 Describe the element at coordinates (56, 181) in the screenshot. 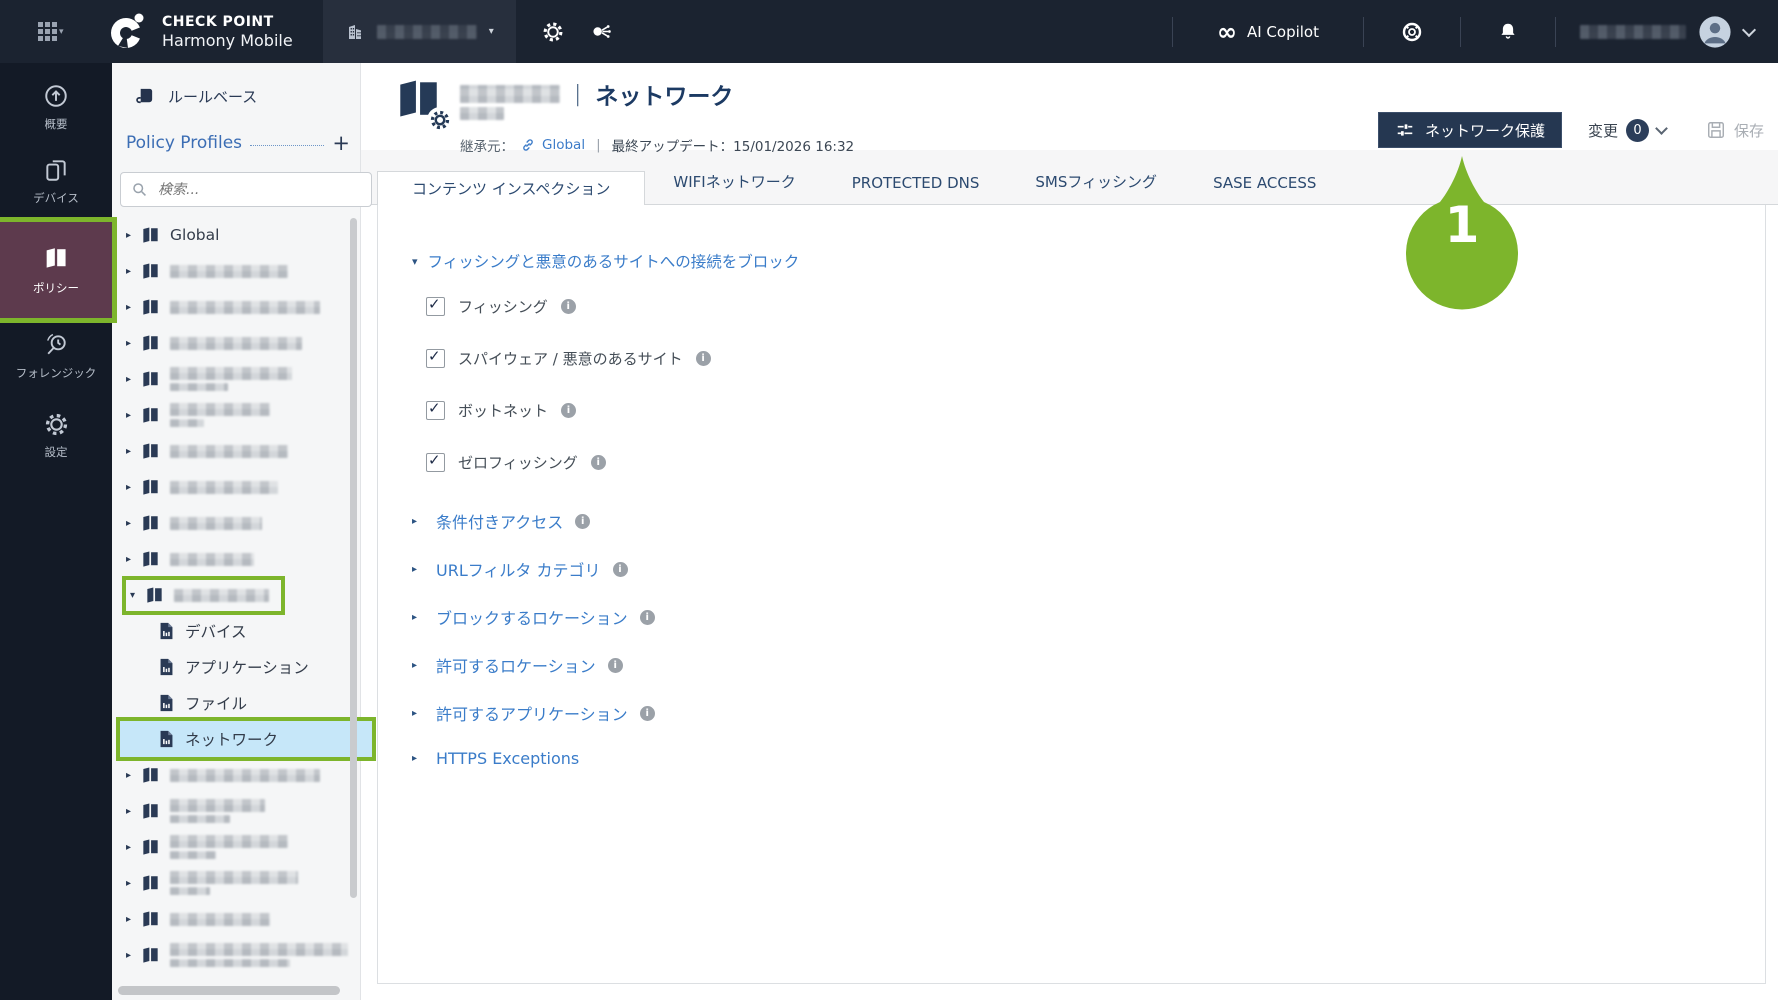

I see `nav-item-devices: デバイス` at that location.